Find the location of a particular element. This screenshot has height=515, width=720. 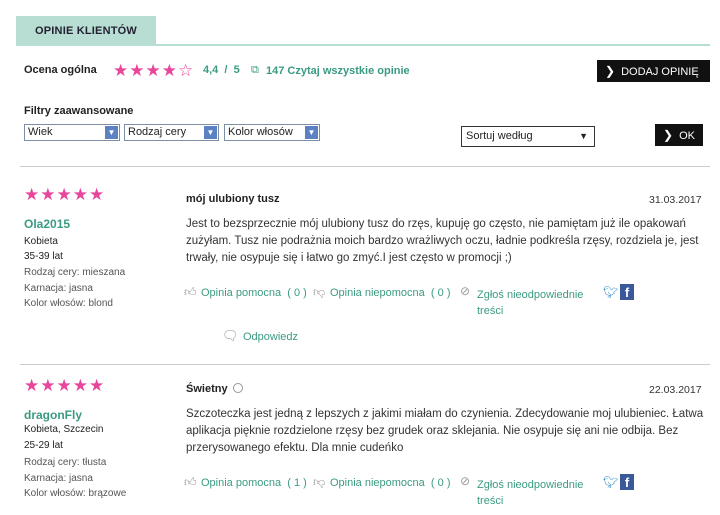

reply-button: Odpowiedz is located at coordinates (270, 337).